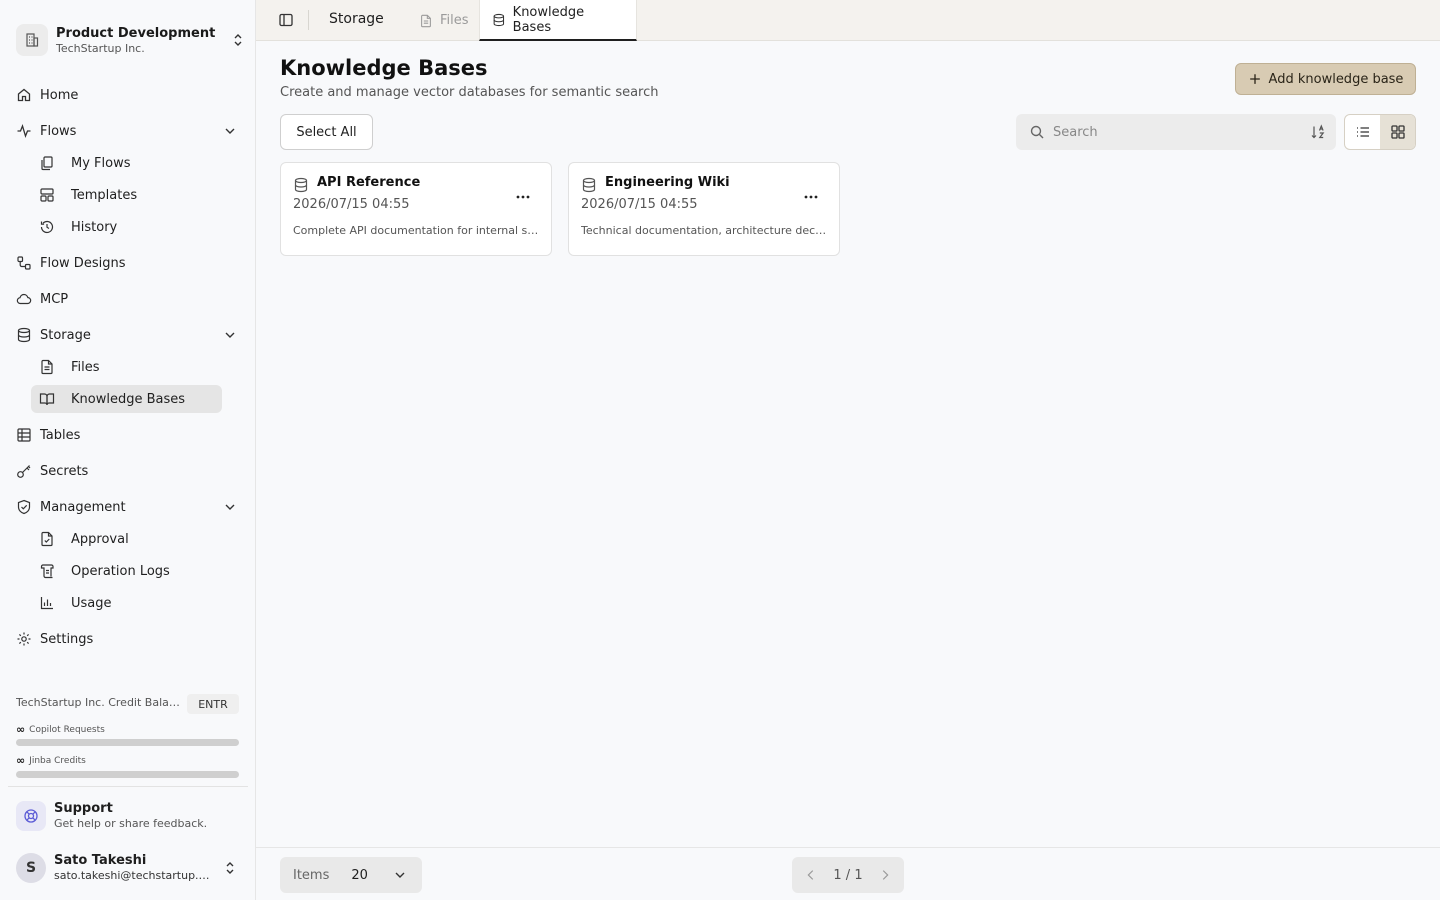  I want to click on tab-knowledge-bases-label: Knowledge Bases, so click(548, 19).